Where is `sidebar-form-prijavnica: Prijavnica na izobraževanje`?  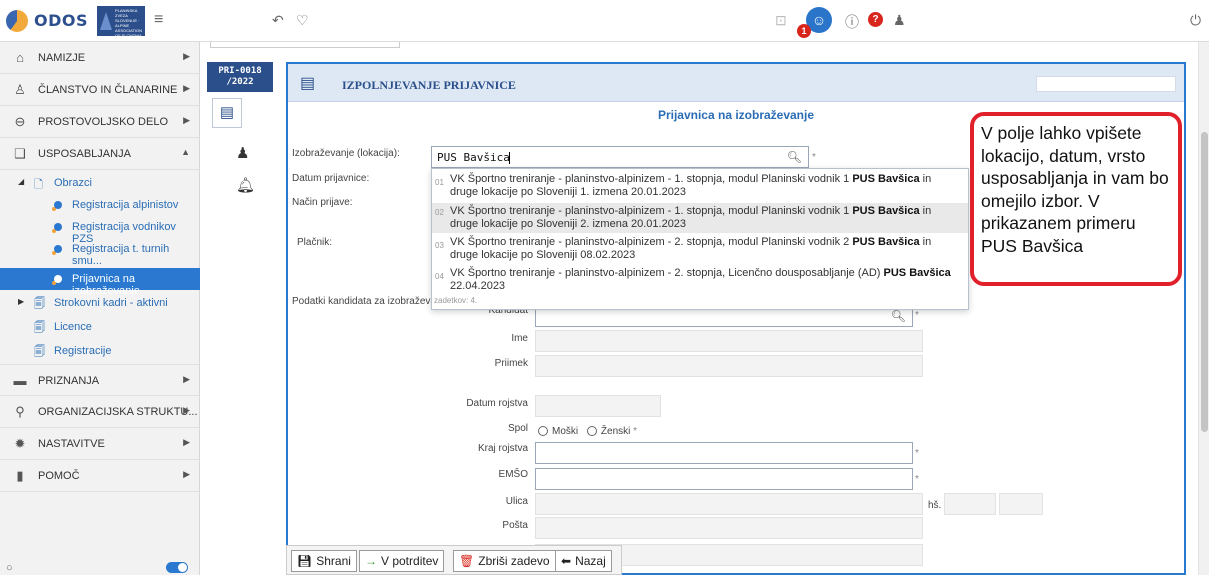
sidebar-form-prijavnica: Prijavnica na izobraževanje is located at coordinates (100, 282).